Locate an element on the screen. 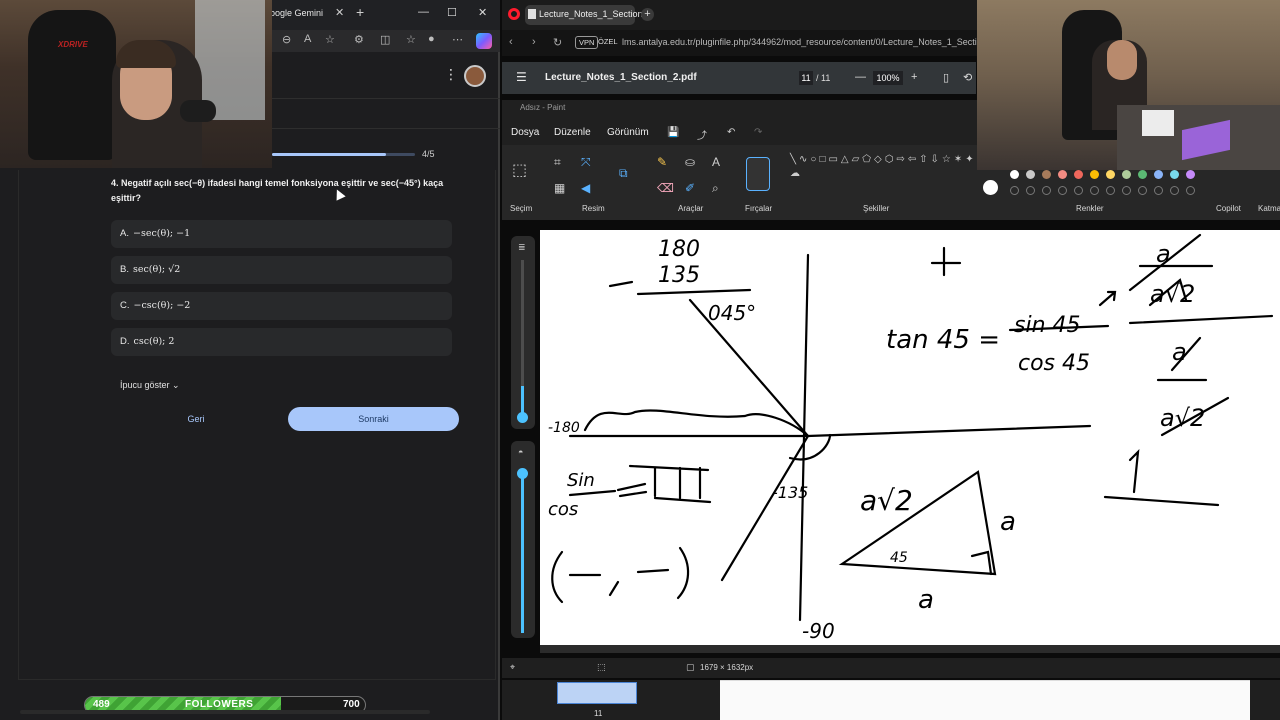 This screenshot has width=1280, height=720. selected-color is located at coordinates (990, 187).